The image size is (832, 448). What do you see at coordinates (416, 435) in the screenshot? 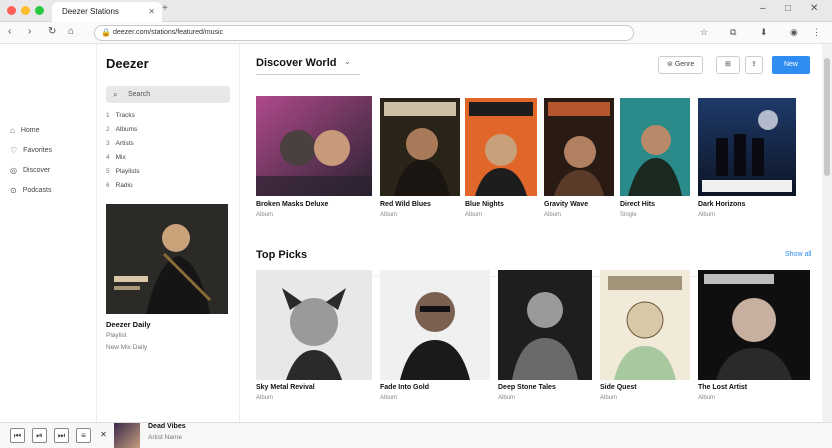
I see `player-bar: ⏮ ⏯ ⏭ ≡ ✕ Dead Vibes Artist Name` at bounding box center [416, 435].